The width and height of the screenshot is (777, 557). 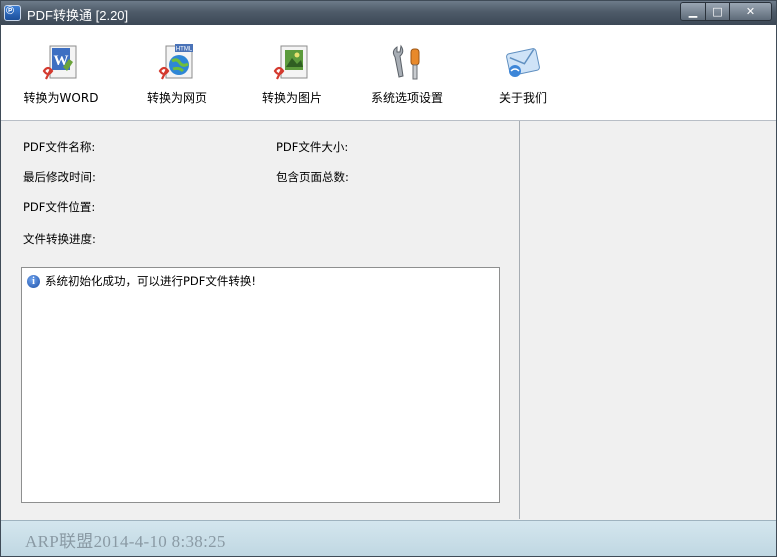 I want to click on log-entry: i 系统初始化成功，可以进行PDF文件转换!, so click(x=141, y=281).